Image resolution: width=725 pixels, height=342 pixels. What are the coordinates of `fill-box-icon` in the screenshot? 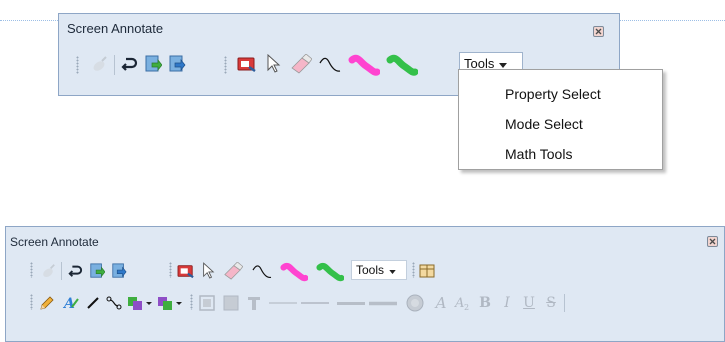 It's located at (231, 303).